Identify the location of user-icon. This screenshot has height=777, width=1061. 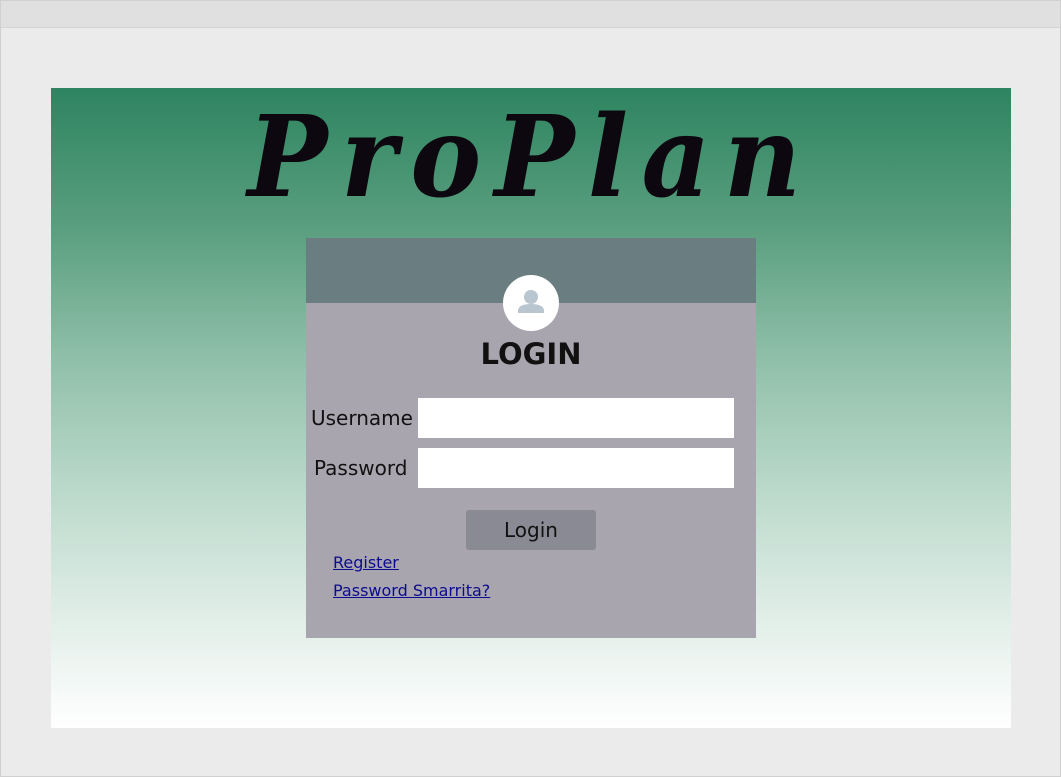
(531, 303).